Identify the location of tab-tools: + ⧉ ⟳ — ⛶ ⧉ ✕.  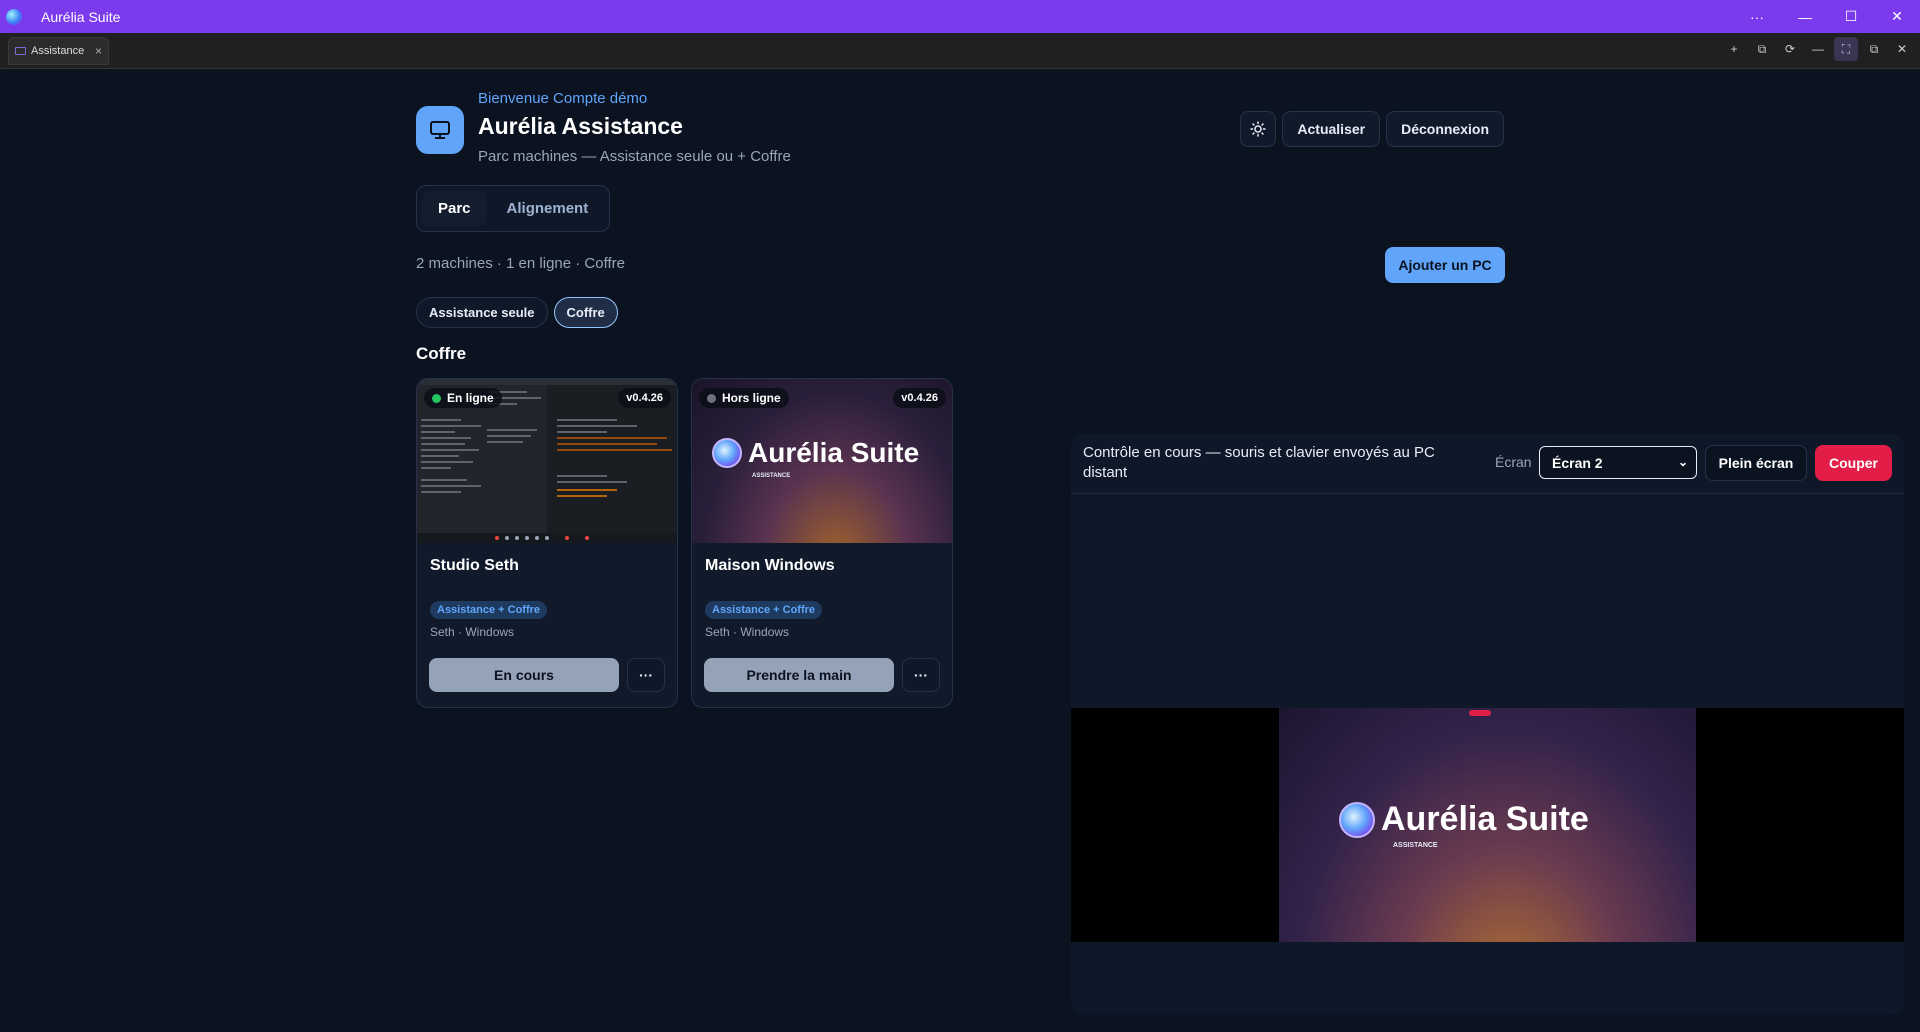
(1818, 49).